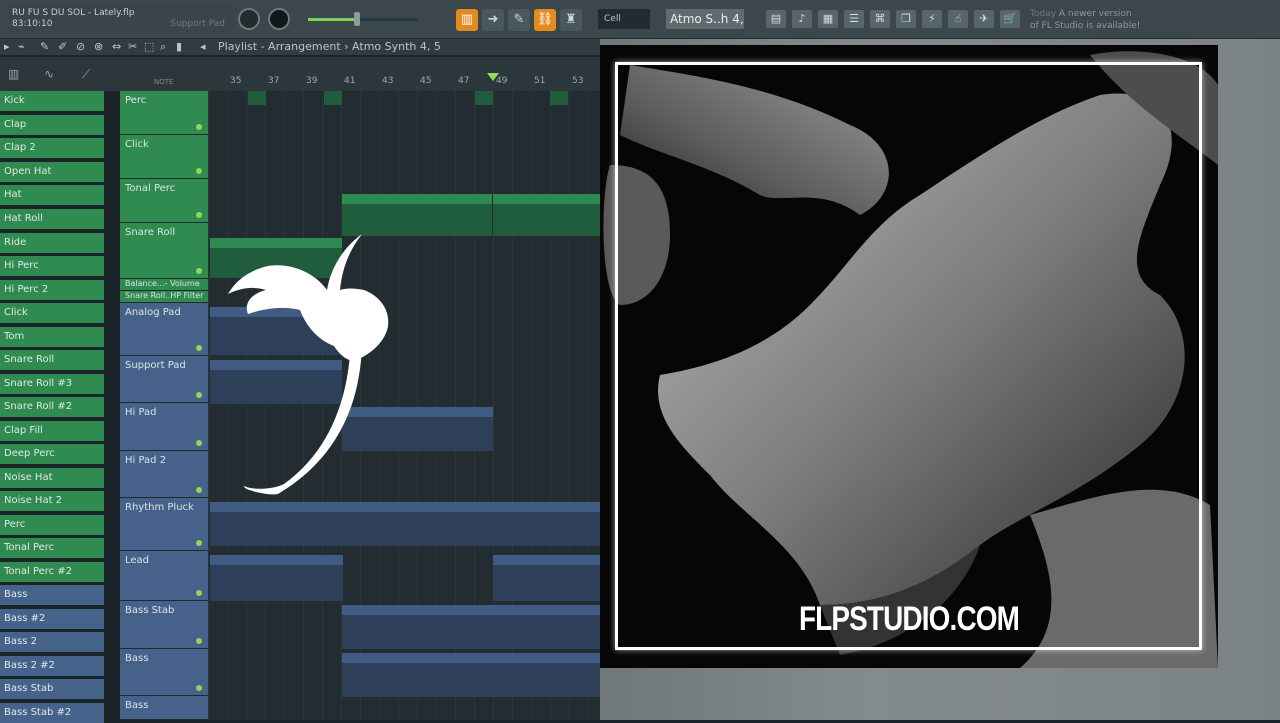 This screenshot has width=1280, height=723. What do you see at coordinates (52, 501) in the screenshot?
I see `channel-item: Noise Hat 2` at bounding box center [52, 501].